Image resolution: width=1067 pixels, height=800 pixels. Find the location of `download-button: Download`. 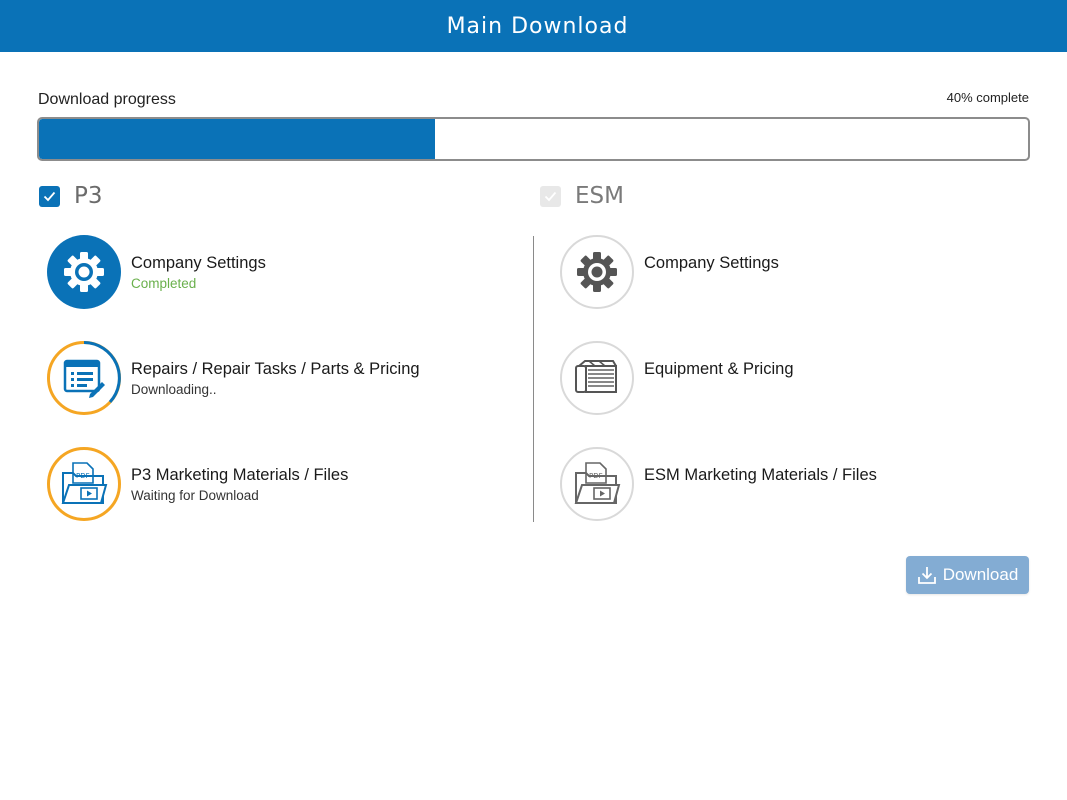

download-button: Download is located at coordinates (967, 575).